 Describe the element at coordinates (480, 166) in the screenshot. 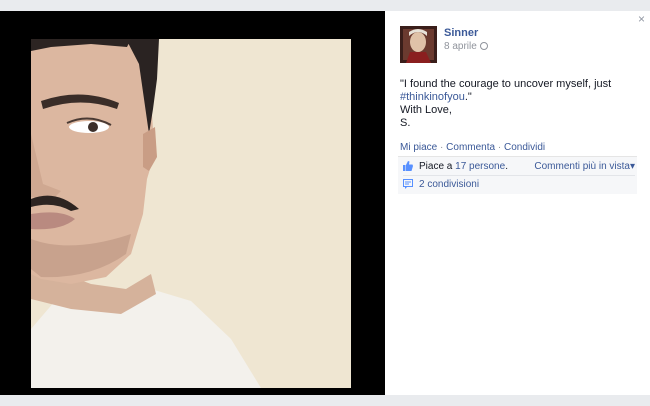

I see `likes-count-link: 17 persone` at that location.